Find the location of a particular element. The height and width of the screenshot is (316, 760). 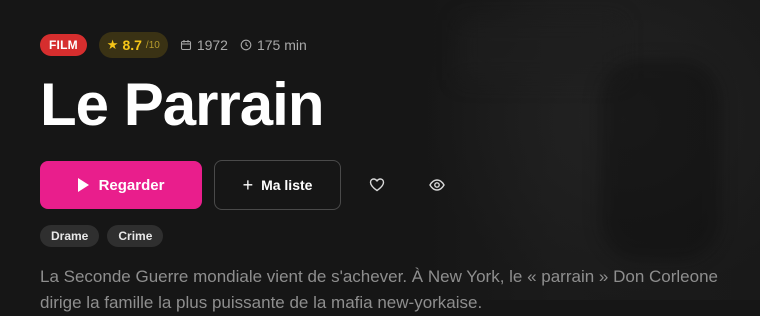

clock-icon is located at coordinates (246, 45).